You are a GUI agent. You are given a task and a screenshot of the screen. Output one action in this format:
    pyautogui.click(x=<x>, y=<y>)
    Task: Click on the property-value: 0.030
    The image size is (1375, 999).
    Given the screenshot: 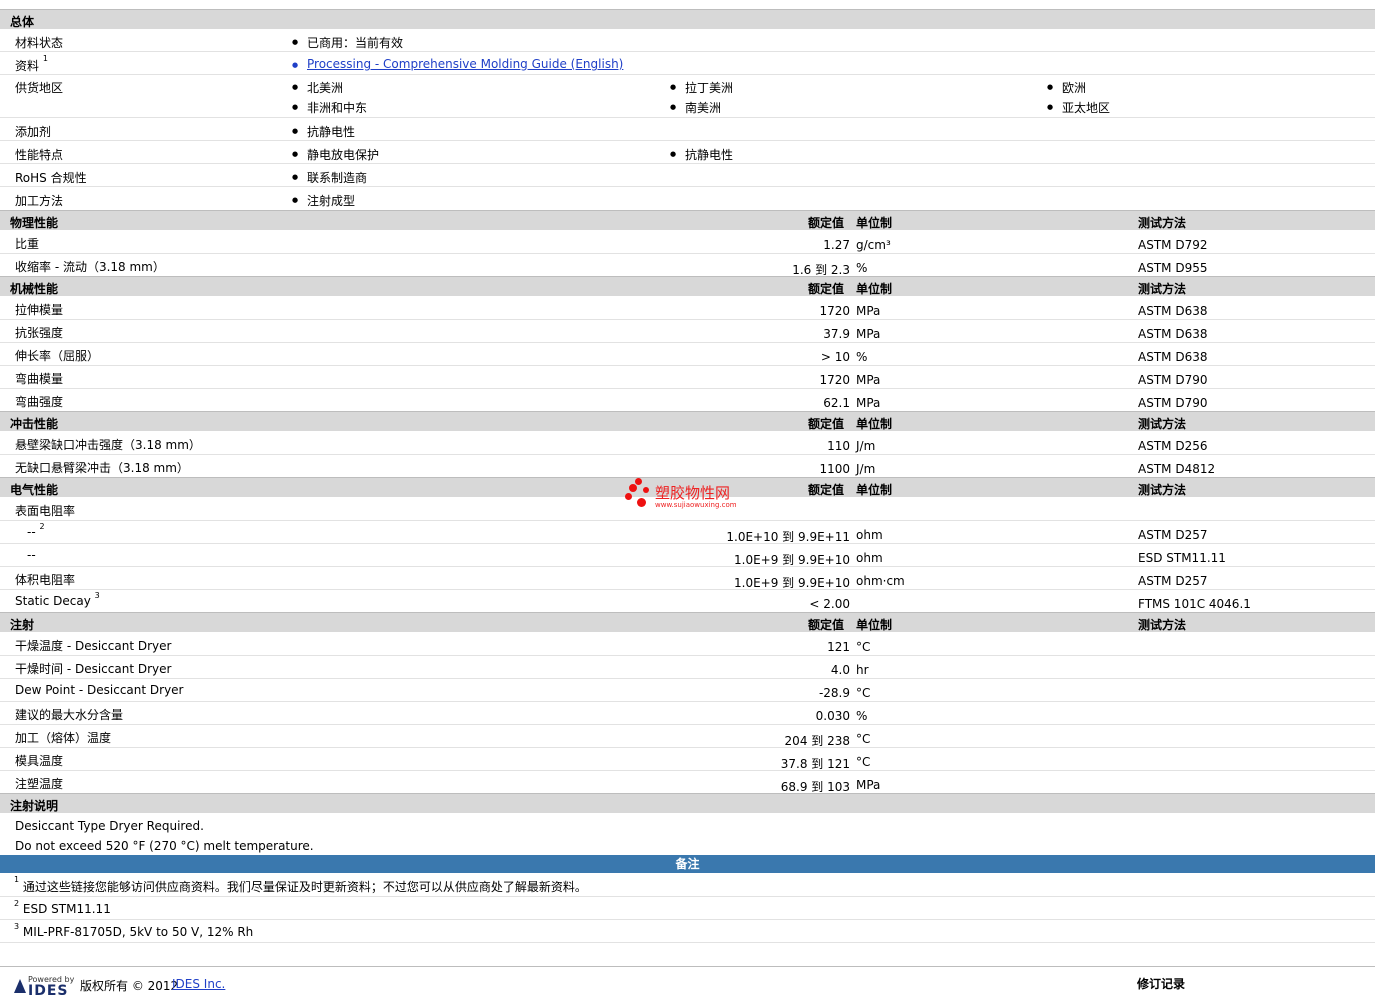 What is the action you would take?
    pyautogui.click(x=832, y=716)
    